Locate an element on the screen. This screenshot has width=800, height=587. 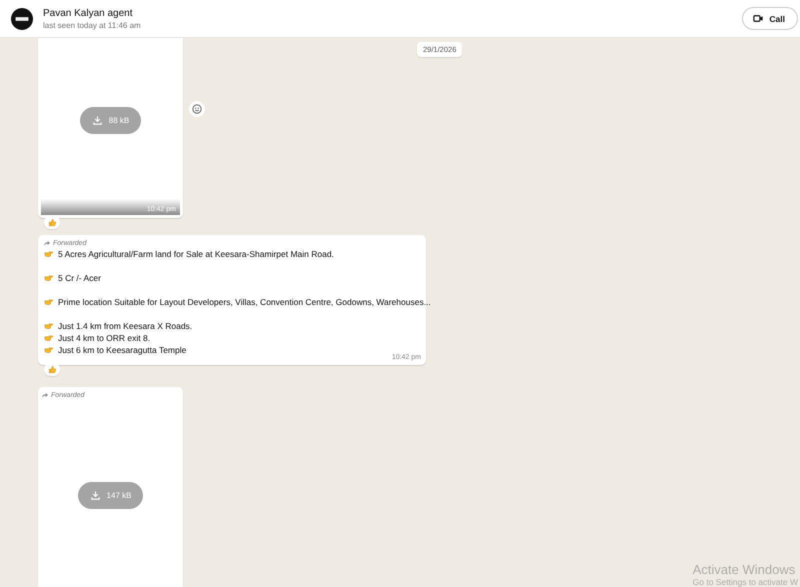
download-button: 88 kB is located at coordinates (111, 120).